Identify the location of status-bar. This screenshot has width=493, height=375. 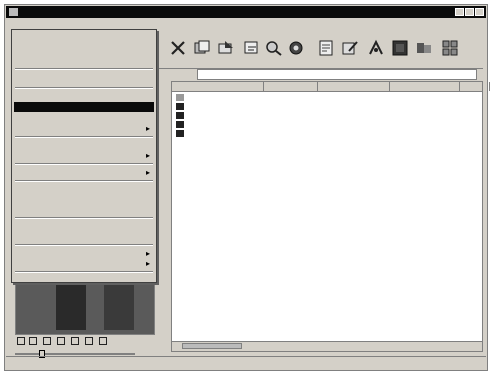
(246, 362).